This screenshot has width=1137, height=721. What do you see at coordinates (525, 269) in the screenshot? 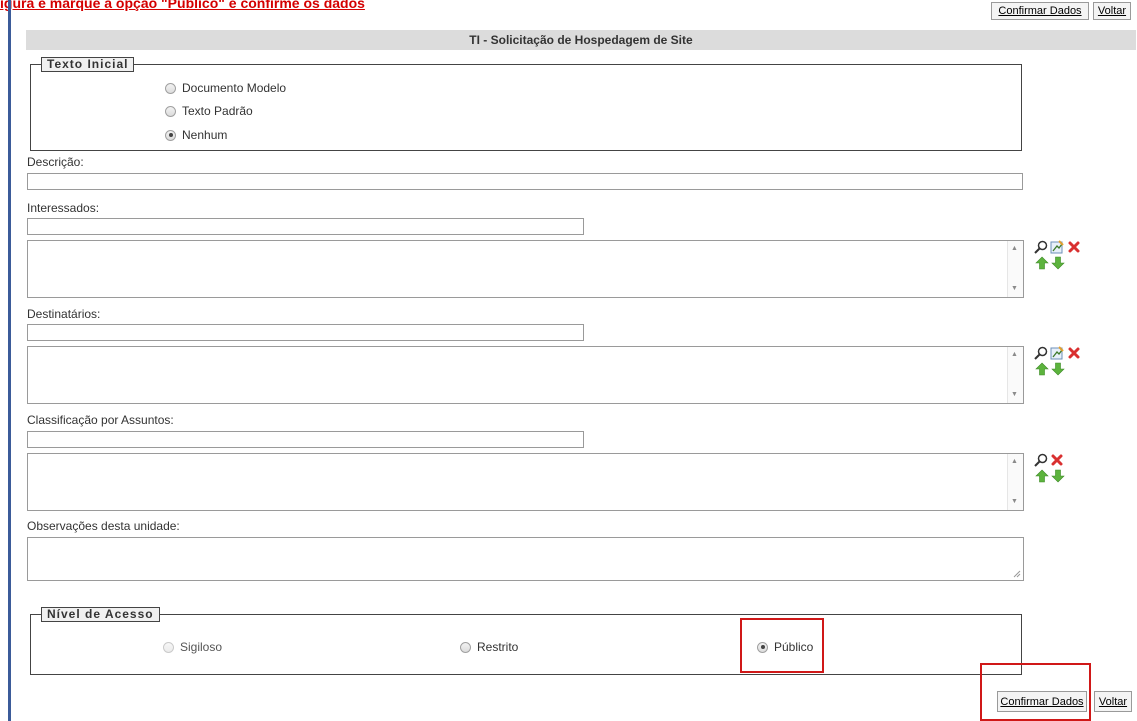
I see `interessados-list: ▲ ▼` at bounding box center [525, 269].